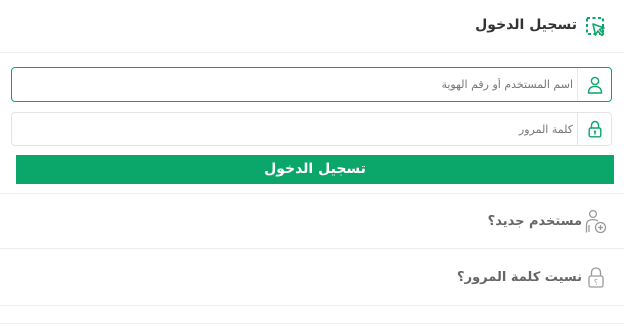 The width and height of the screenshot is (624, 325). I want to click on new-user-label: مستخدم جديد؟, so click(534, 221).